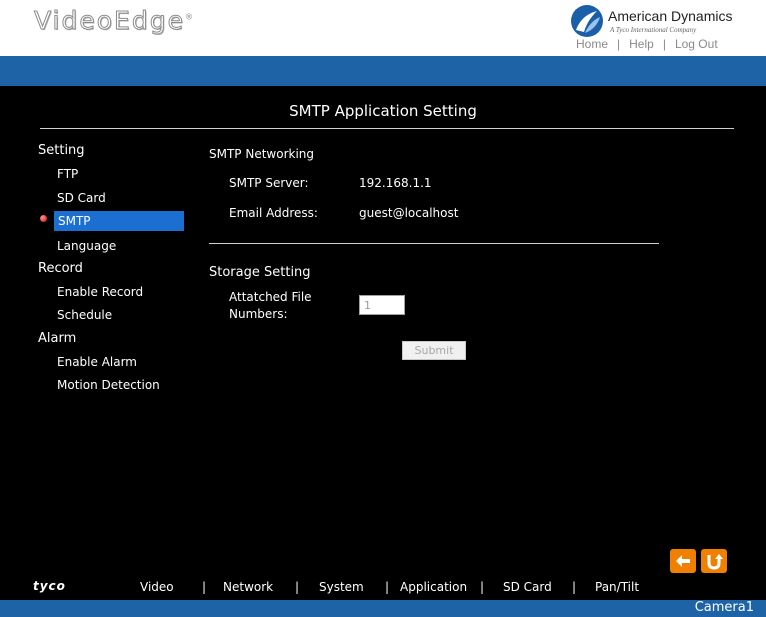  I want to click on nav-sd-card: SD Card, so click(527, 587).